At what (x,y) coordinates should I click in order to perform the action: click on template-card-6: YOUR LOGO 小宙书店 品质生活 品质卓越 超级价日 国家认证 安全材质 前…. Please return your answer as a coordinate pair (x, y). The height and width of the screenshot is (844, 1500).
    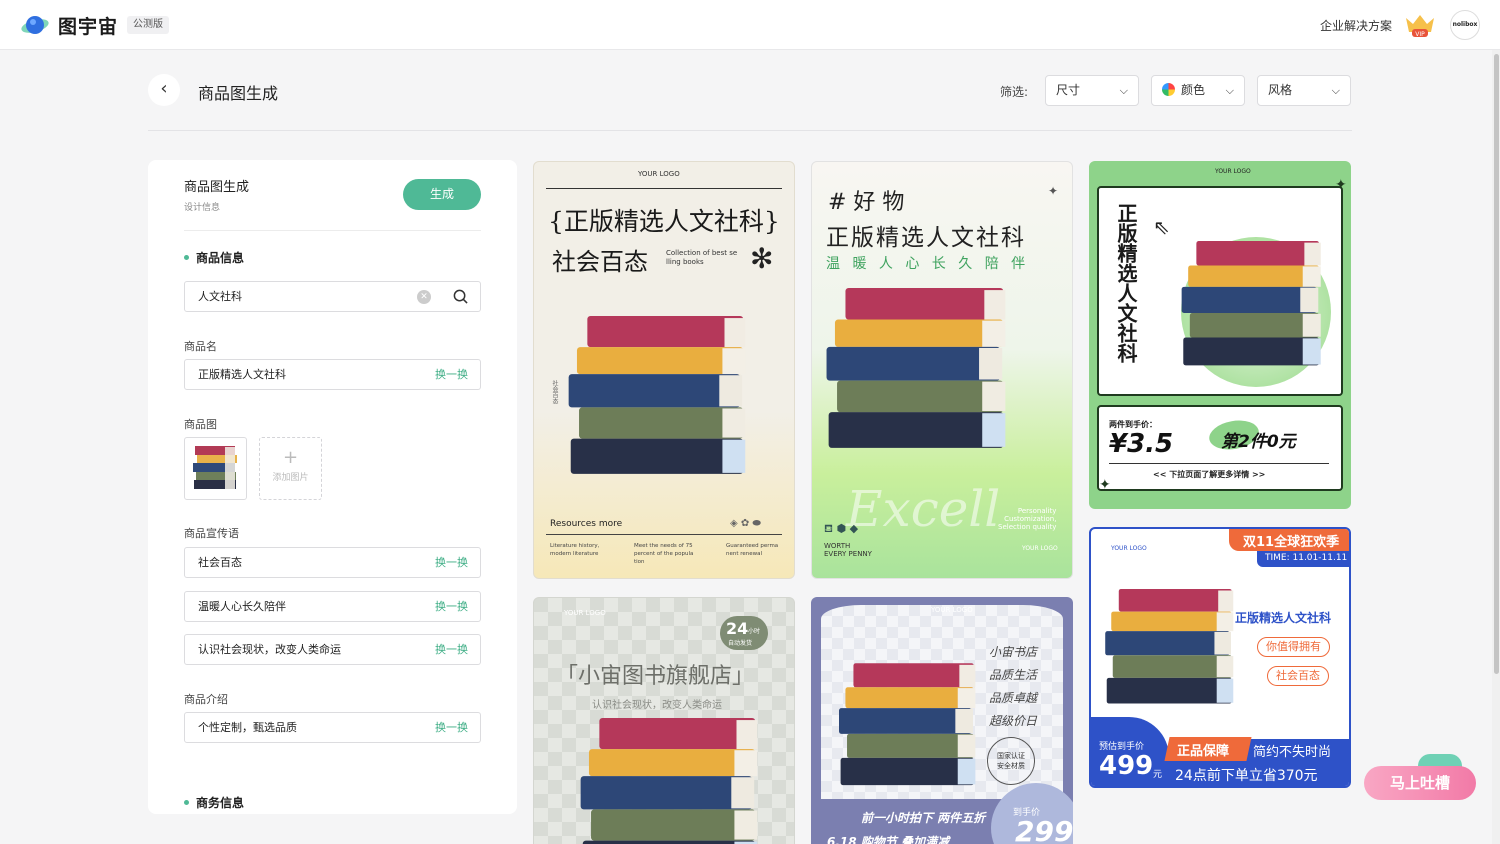
    Looking at the image, I should click on (942, 720).